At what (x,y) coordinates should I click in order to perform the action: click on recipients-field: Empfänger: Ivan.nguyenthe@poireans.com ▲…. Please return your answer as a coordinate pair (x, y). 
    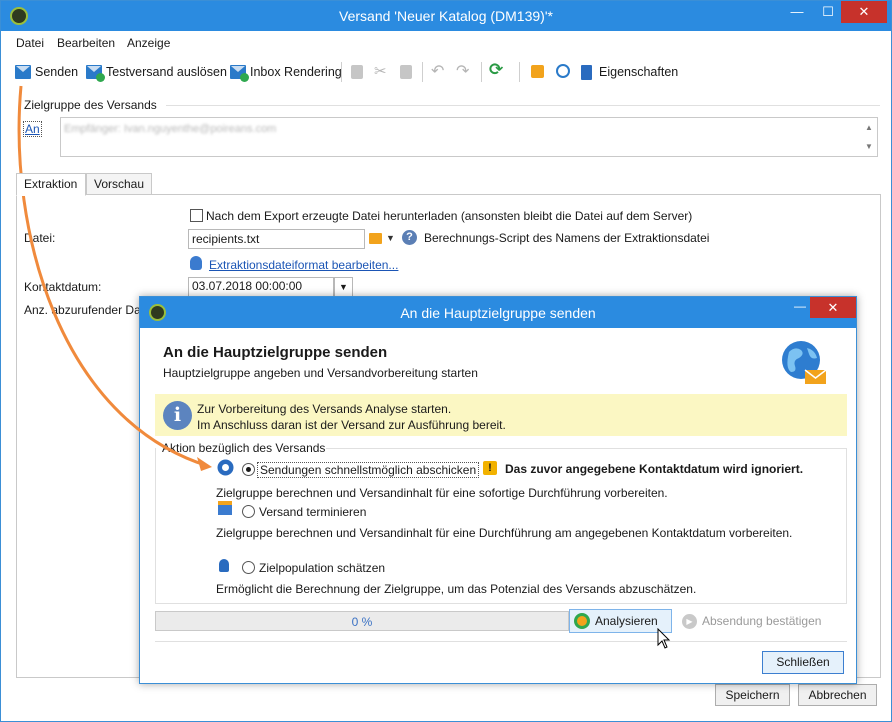
    Looking at the image, I should click on (469, 137).